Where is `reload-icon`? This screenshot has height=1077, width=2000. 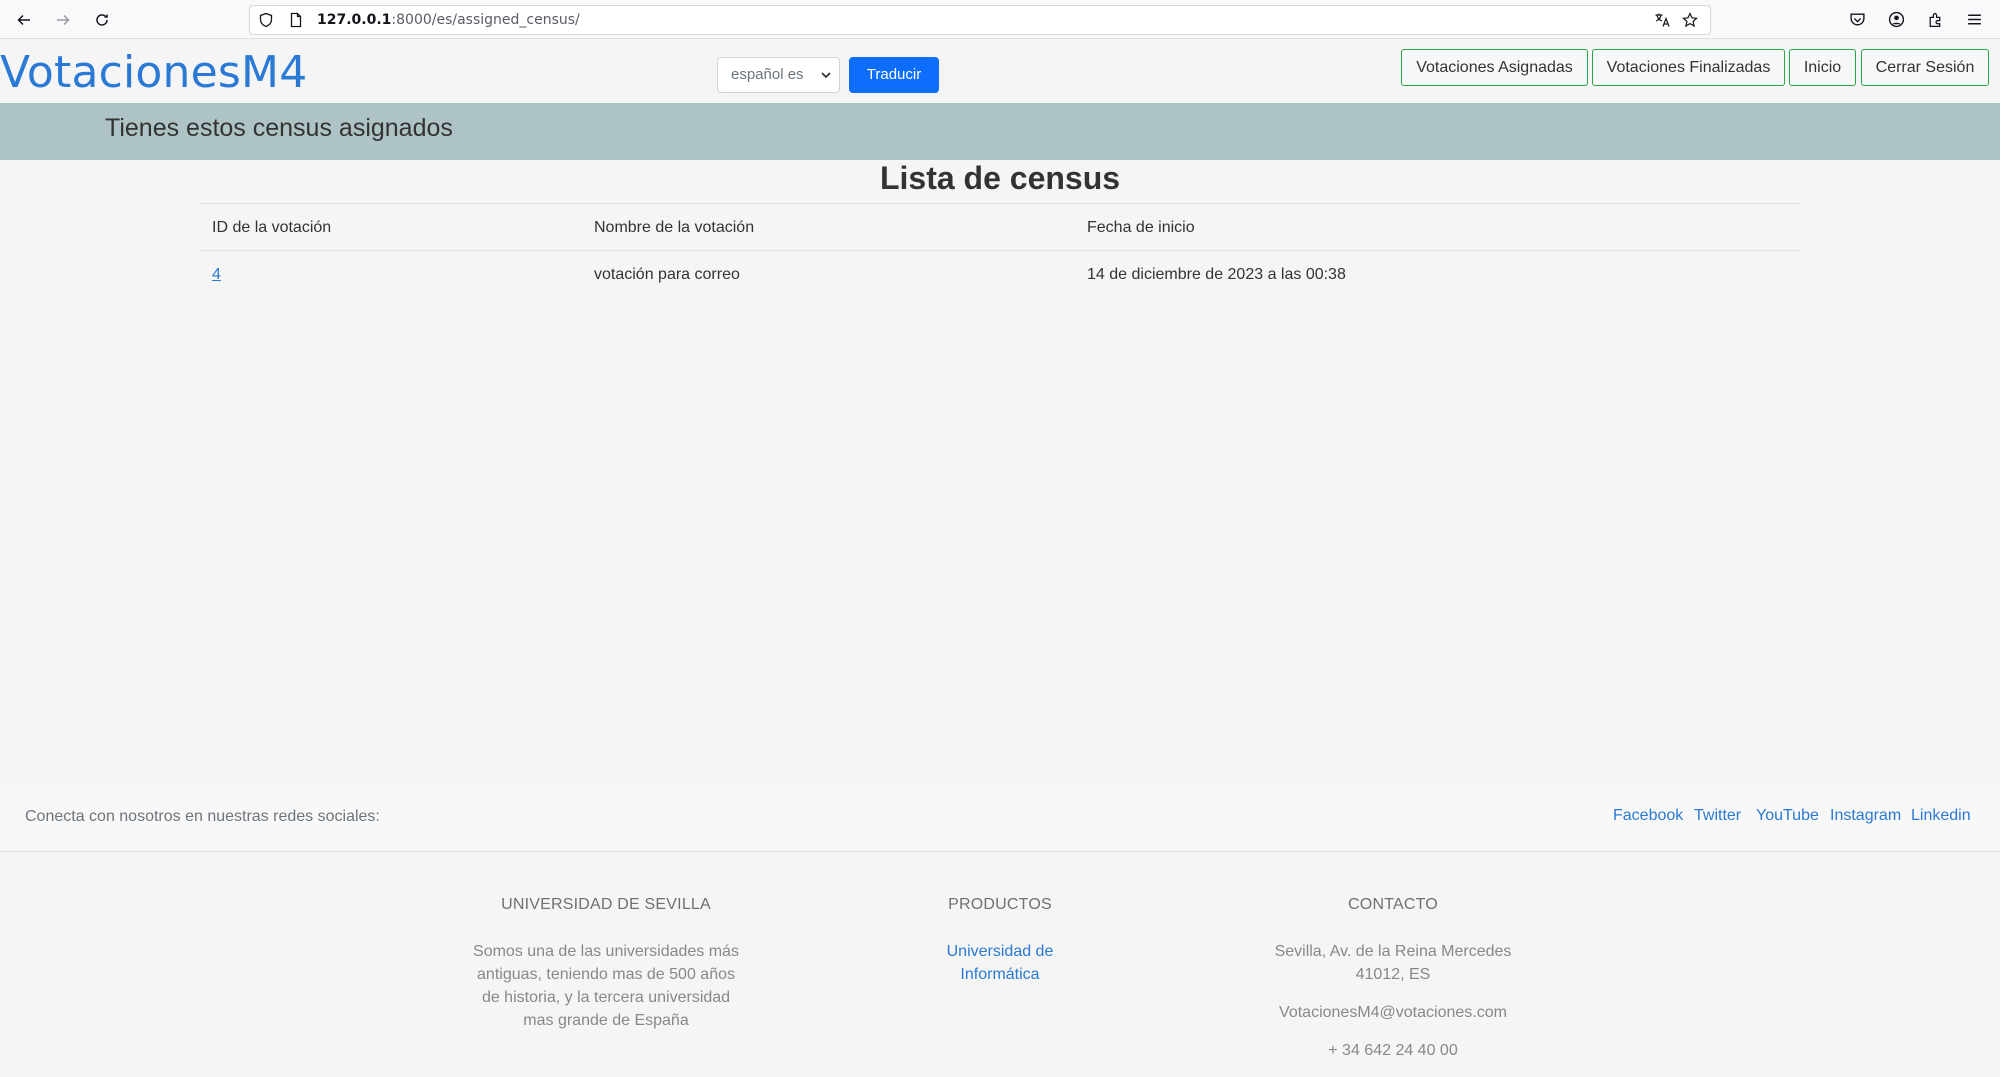 reload-icon is located at coordinates (102, 20).